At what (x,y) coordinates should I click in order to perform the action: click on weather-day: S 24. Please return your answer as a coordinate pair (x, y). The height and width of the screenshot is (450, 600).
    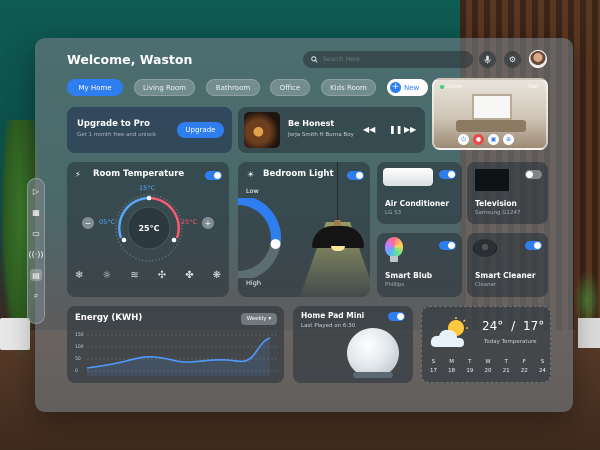
    Looking at the image, I should click on (542, 366).